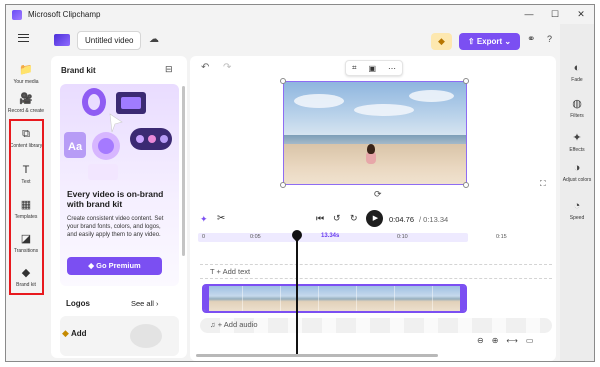 This screenshot has width=600, height=367. I want to click on forward-5-icon: ↻, so click(354, 218).